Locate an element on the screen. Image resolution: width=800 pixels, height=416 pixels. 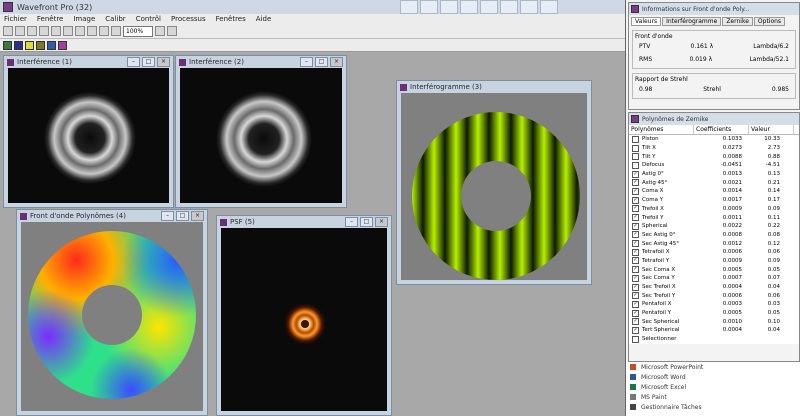
zernike-row: ✓ Sec Astig 45° 0.0012 0.12 is located at coordinates (714, 243).